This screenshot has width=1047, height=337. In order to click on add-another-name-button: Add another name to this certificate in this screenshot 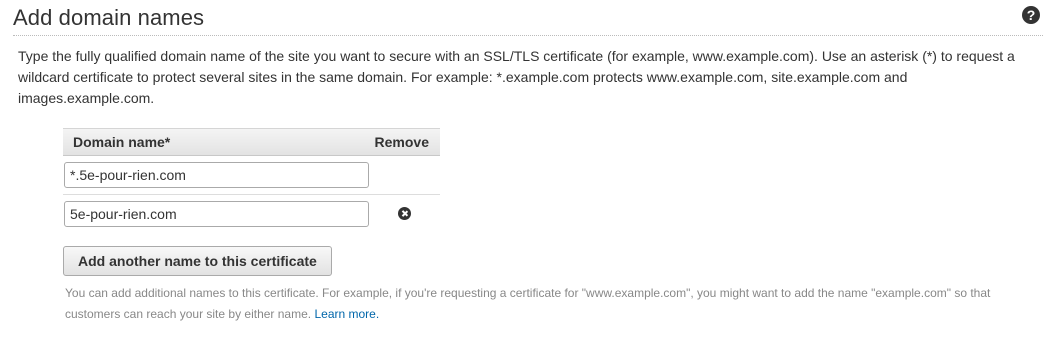, I will do `click(197, 261)`.